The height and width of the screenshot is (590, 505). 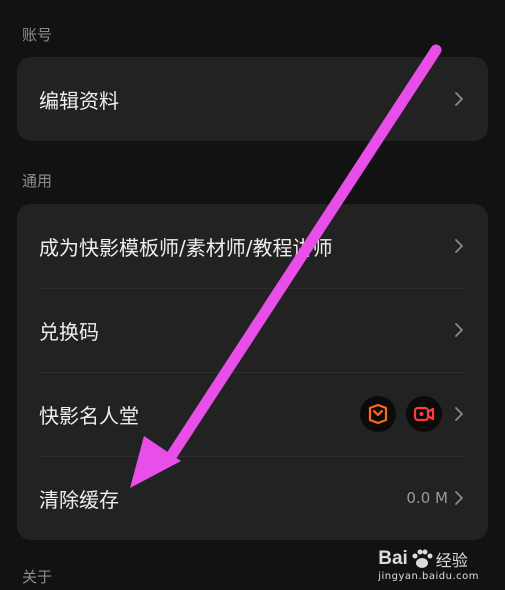 I want to click on clear-cache-row: 清除缓存 0.0 M, so click(x=252, y=498).